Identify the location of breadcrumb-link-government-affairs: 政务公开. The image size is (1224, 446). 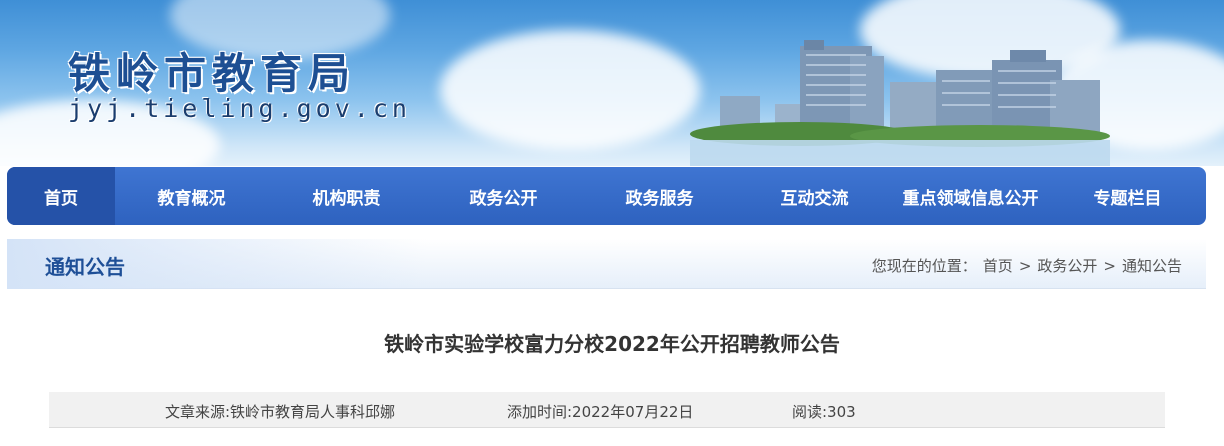
(1067, 265).